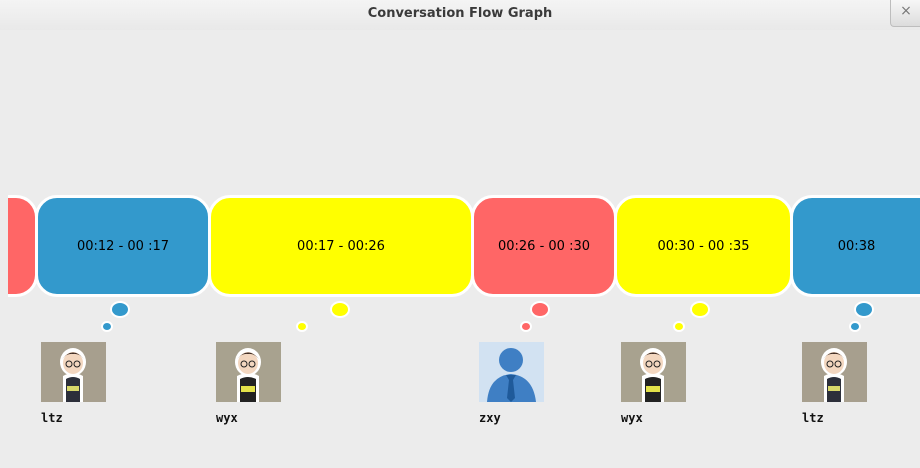 Image resolution: width=920 pixels, height=468 pixels. I want to click on segment-label: 00:26 - 00 :30, so click(543, 246).